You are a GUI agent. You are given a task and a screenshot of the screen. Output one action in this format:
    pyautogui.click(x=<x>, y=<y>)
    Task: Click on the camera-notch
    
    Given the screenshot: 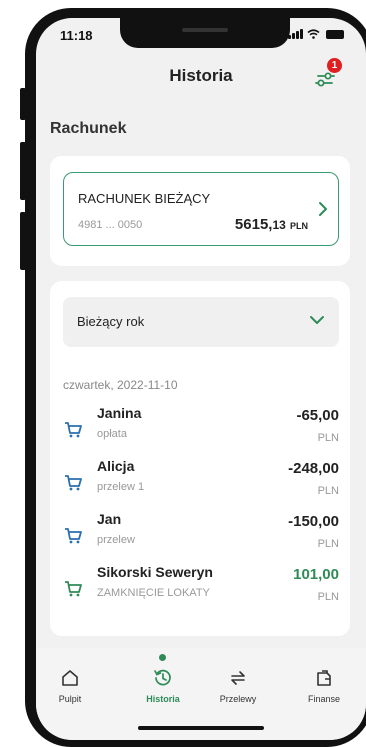 What is the action you would take?
    pyautogui.click(x=205, y=33)
    